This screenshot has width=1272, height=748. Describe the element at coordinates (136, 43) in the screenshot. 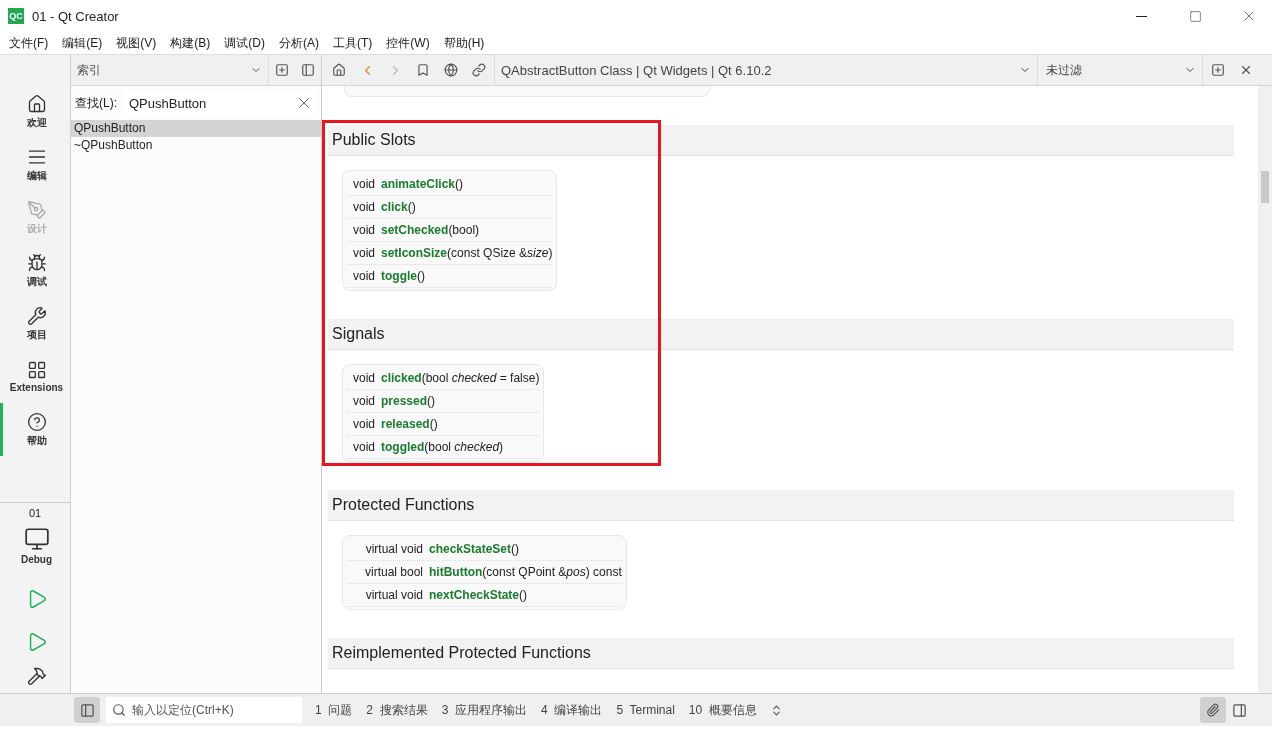

I see `menu-item: 视图(V)` at that location.